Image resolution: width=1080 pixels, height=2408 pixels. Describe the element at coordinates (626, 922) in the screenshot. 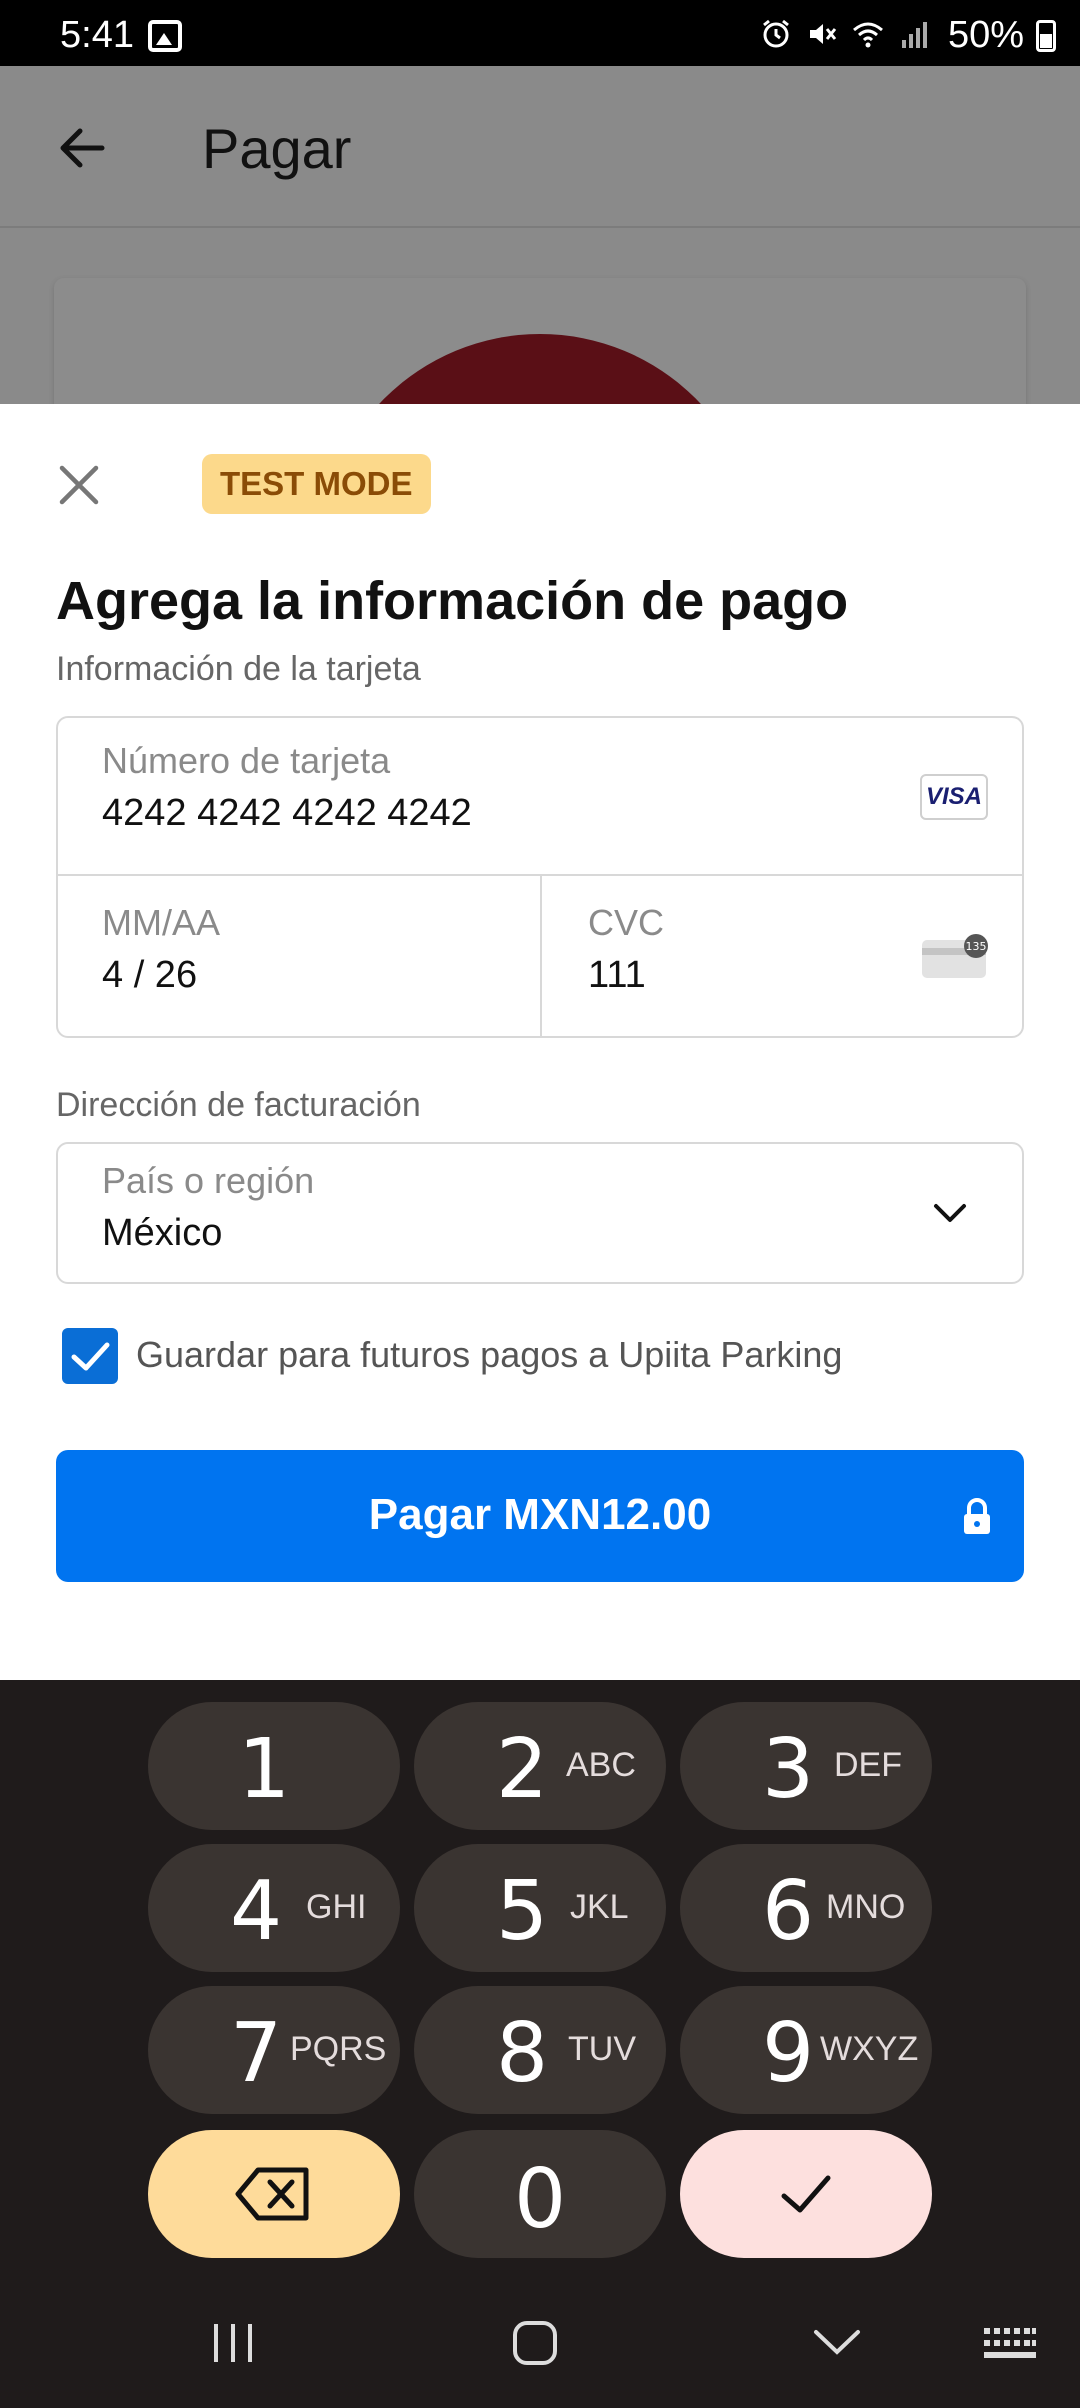

I see `cvc-label: CVC` at that location.